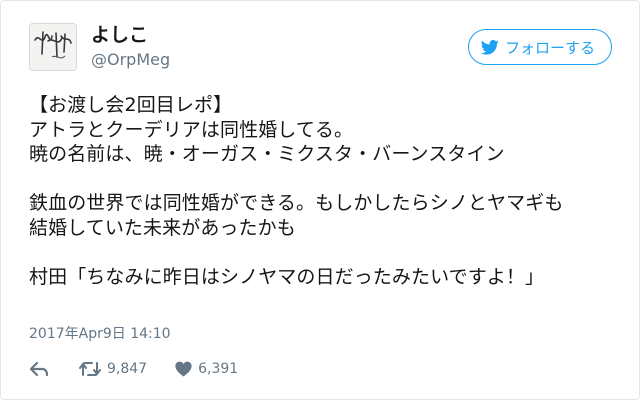 This screenshot has height=400, width=640. Describe the element at coordinates (100, 333) in the screenshot. I see `tweet-timestamp: 2017年Apr9日 14:10` at that location.